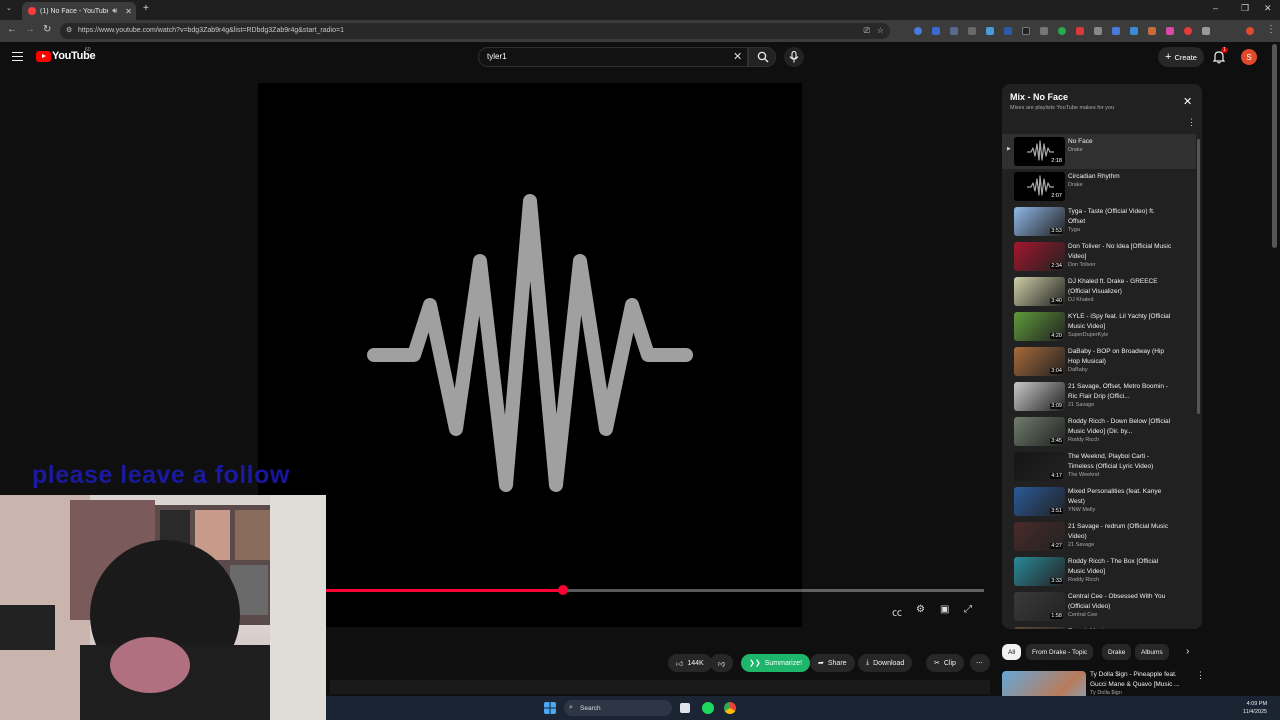  I want to click on description-box, so click(660, 687).